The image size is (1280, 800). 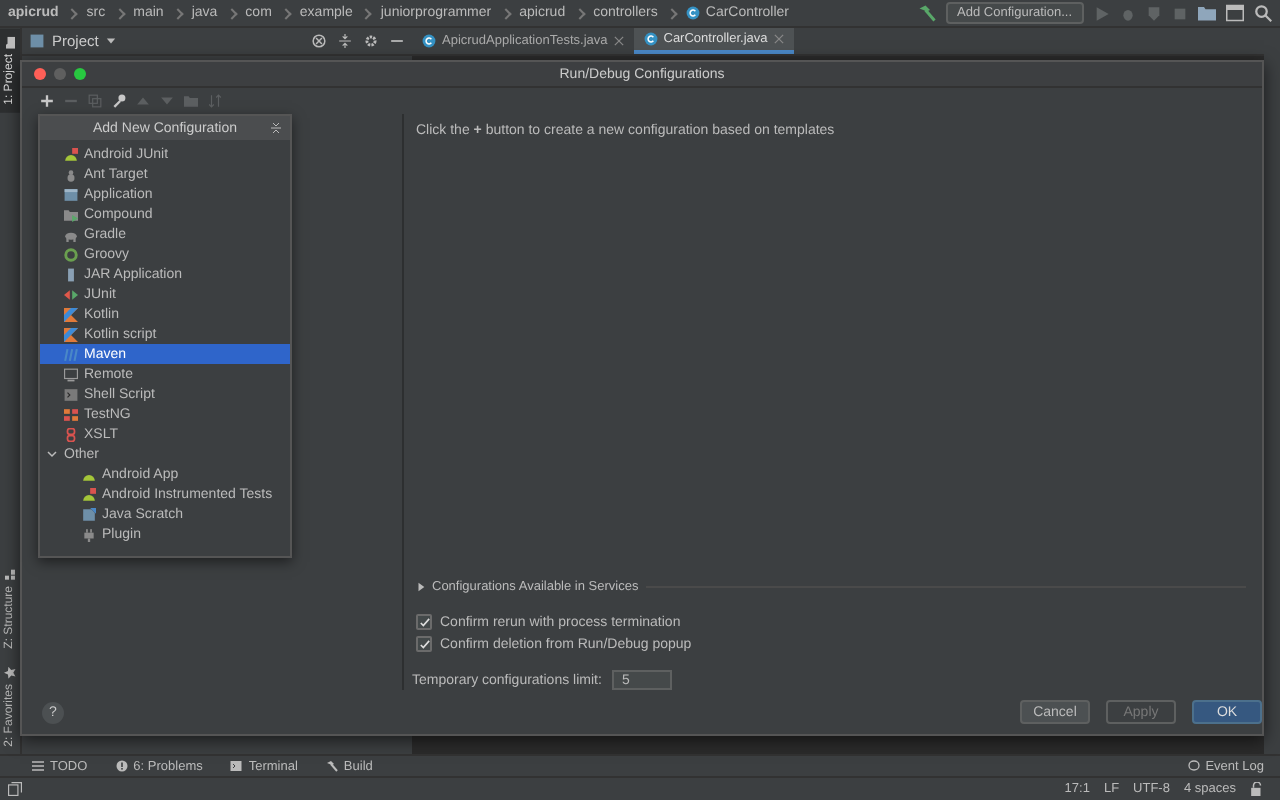 What do you see at coordinates (71, 374) in the screenshot?
I see `monitor-icon` at bounding box center [71, 374].